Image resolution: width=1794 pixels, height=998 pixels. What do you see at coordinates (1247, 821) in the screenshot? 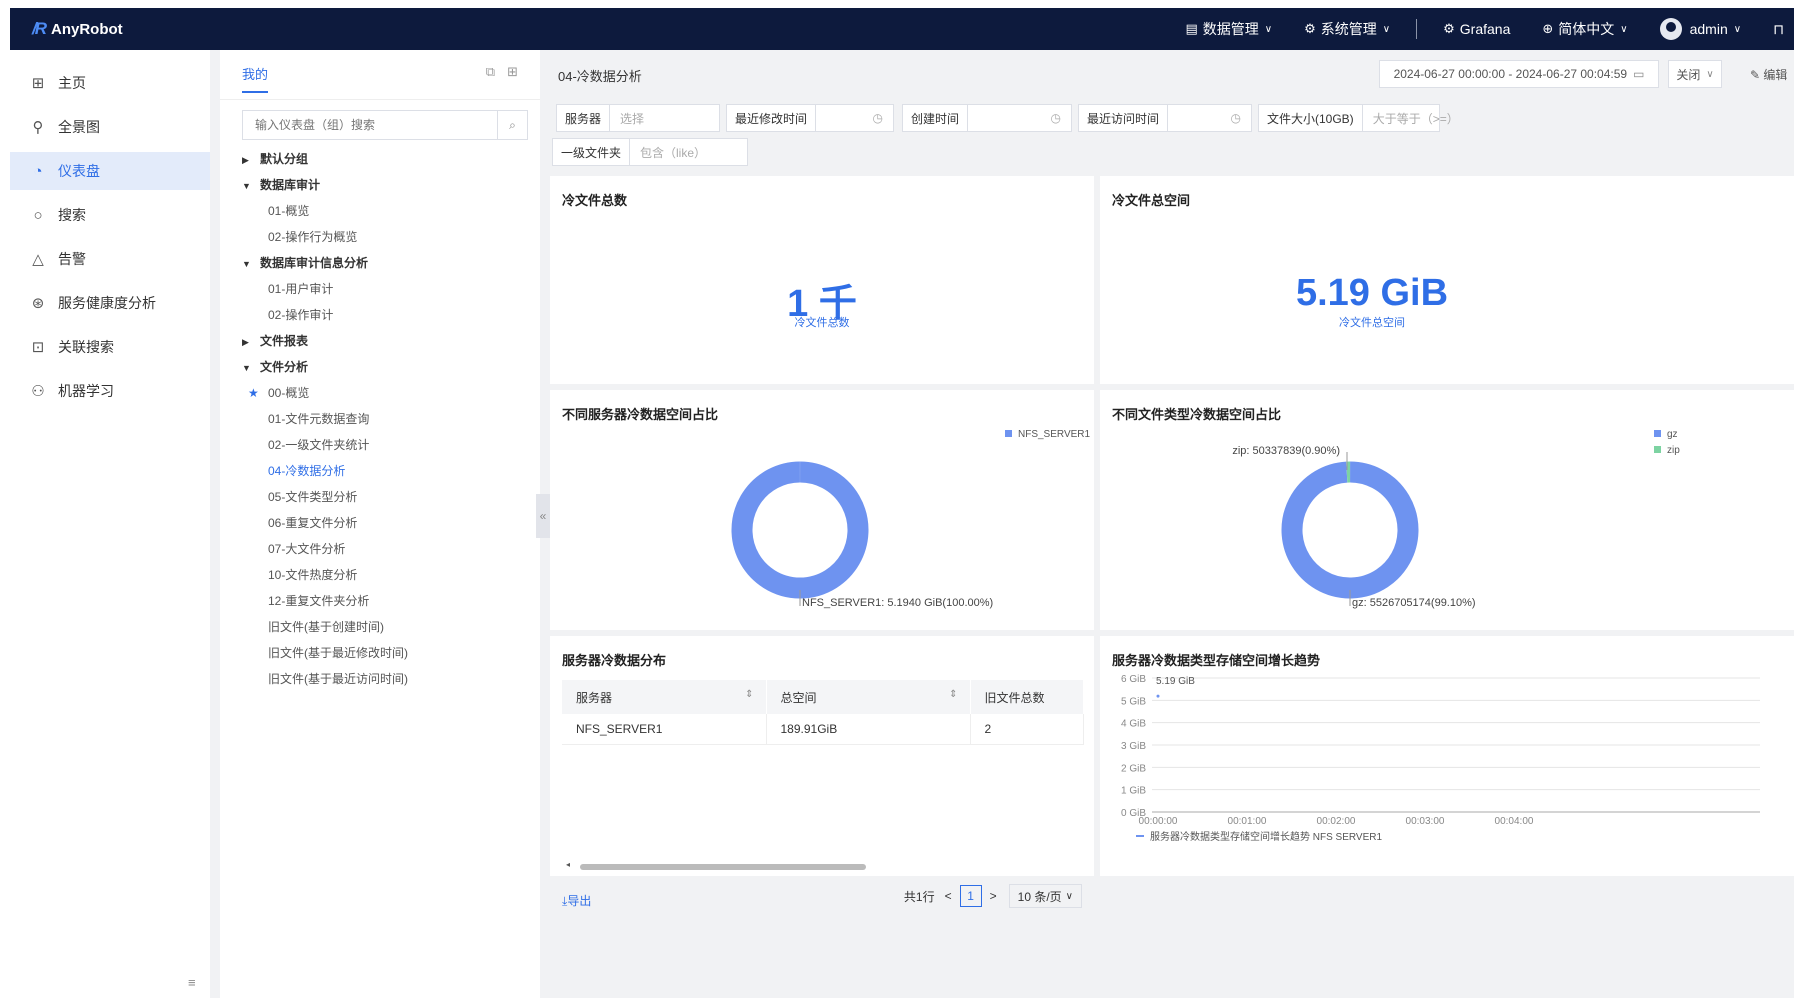
I see `x-tick-label: 00:01:00` at bounding box center [1247, 821].